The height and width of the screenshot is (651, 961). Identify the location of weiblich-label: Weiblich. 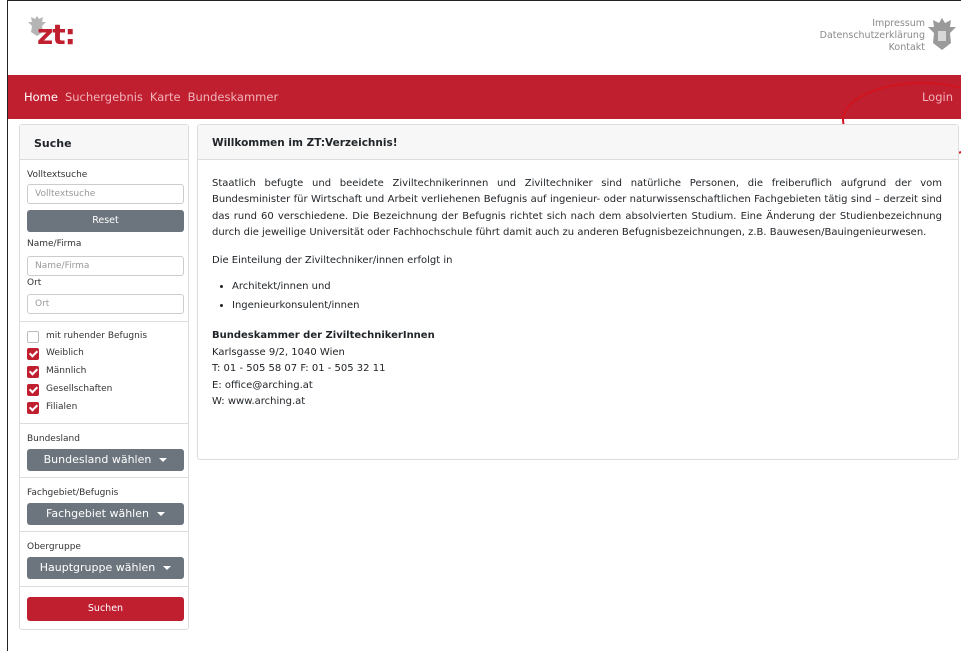
(65, 353).